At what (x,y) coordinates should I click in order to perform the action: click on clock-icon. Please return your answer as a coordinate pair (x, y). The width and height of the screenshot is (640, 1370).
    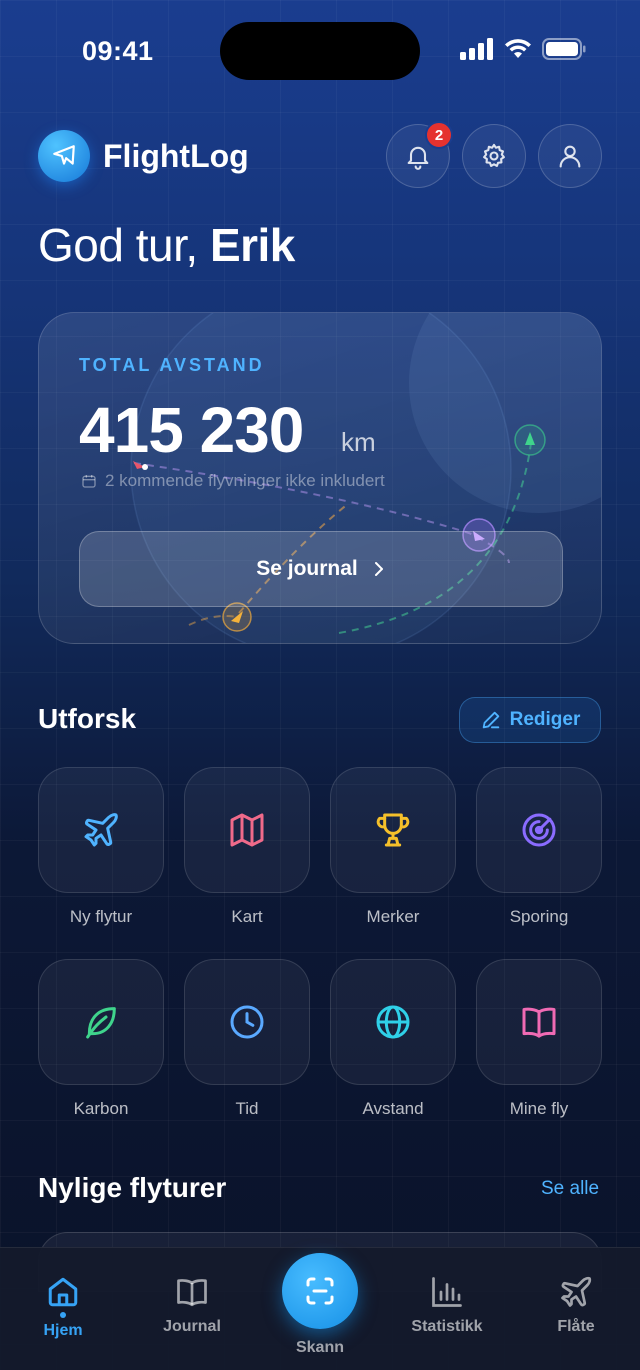
    Looking at the image, I should click on (247, 1022).